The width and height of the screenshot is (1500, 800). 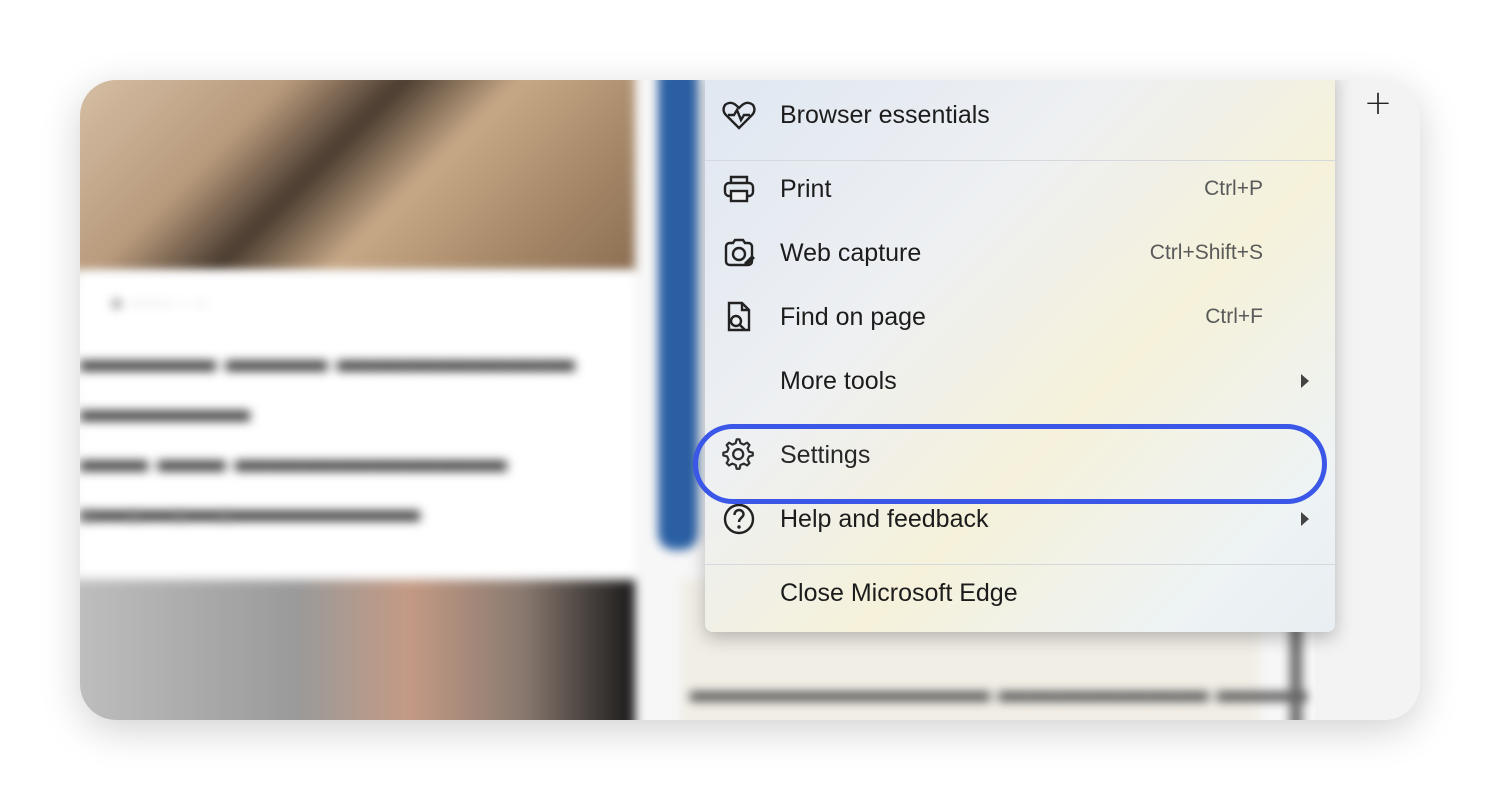 What do you see at coordinates (739, 189) in the screenshot?
I see `printer-icon` at bounding box center [739, 189].